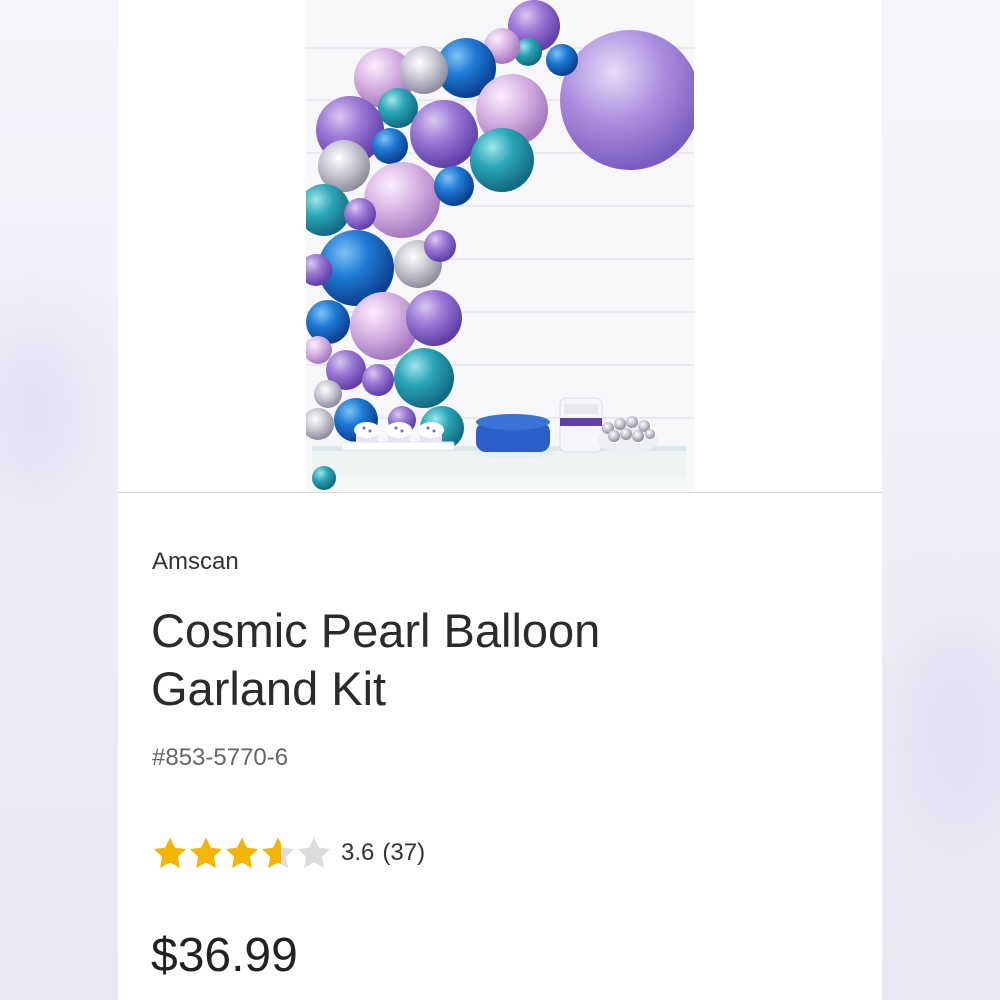 Image resolution: width=1000 pixels, height=1000 pixels. Describe the element at coordinates (403, 853) in the screenshot. I see `review-count: (37)` at that location.